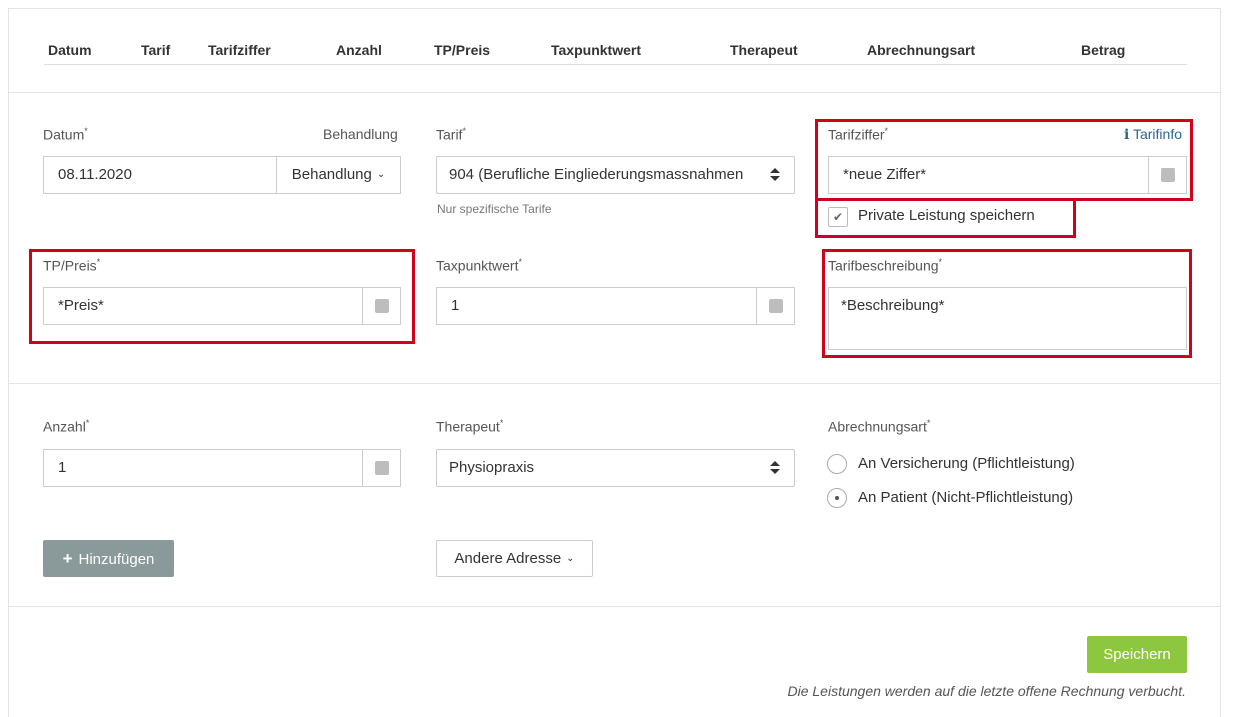 This screenshot has width=1233, height=717. Describe the element at coordinates (837, 464) in the screenshot. I see `radio-versicherung` at that location.